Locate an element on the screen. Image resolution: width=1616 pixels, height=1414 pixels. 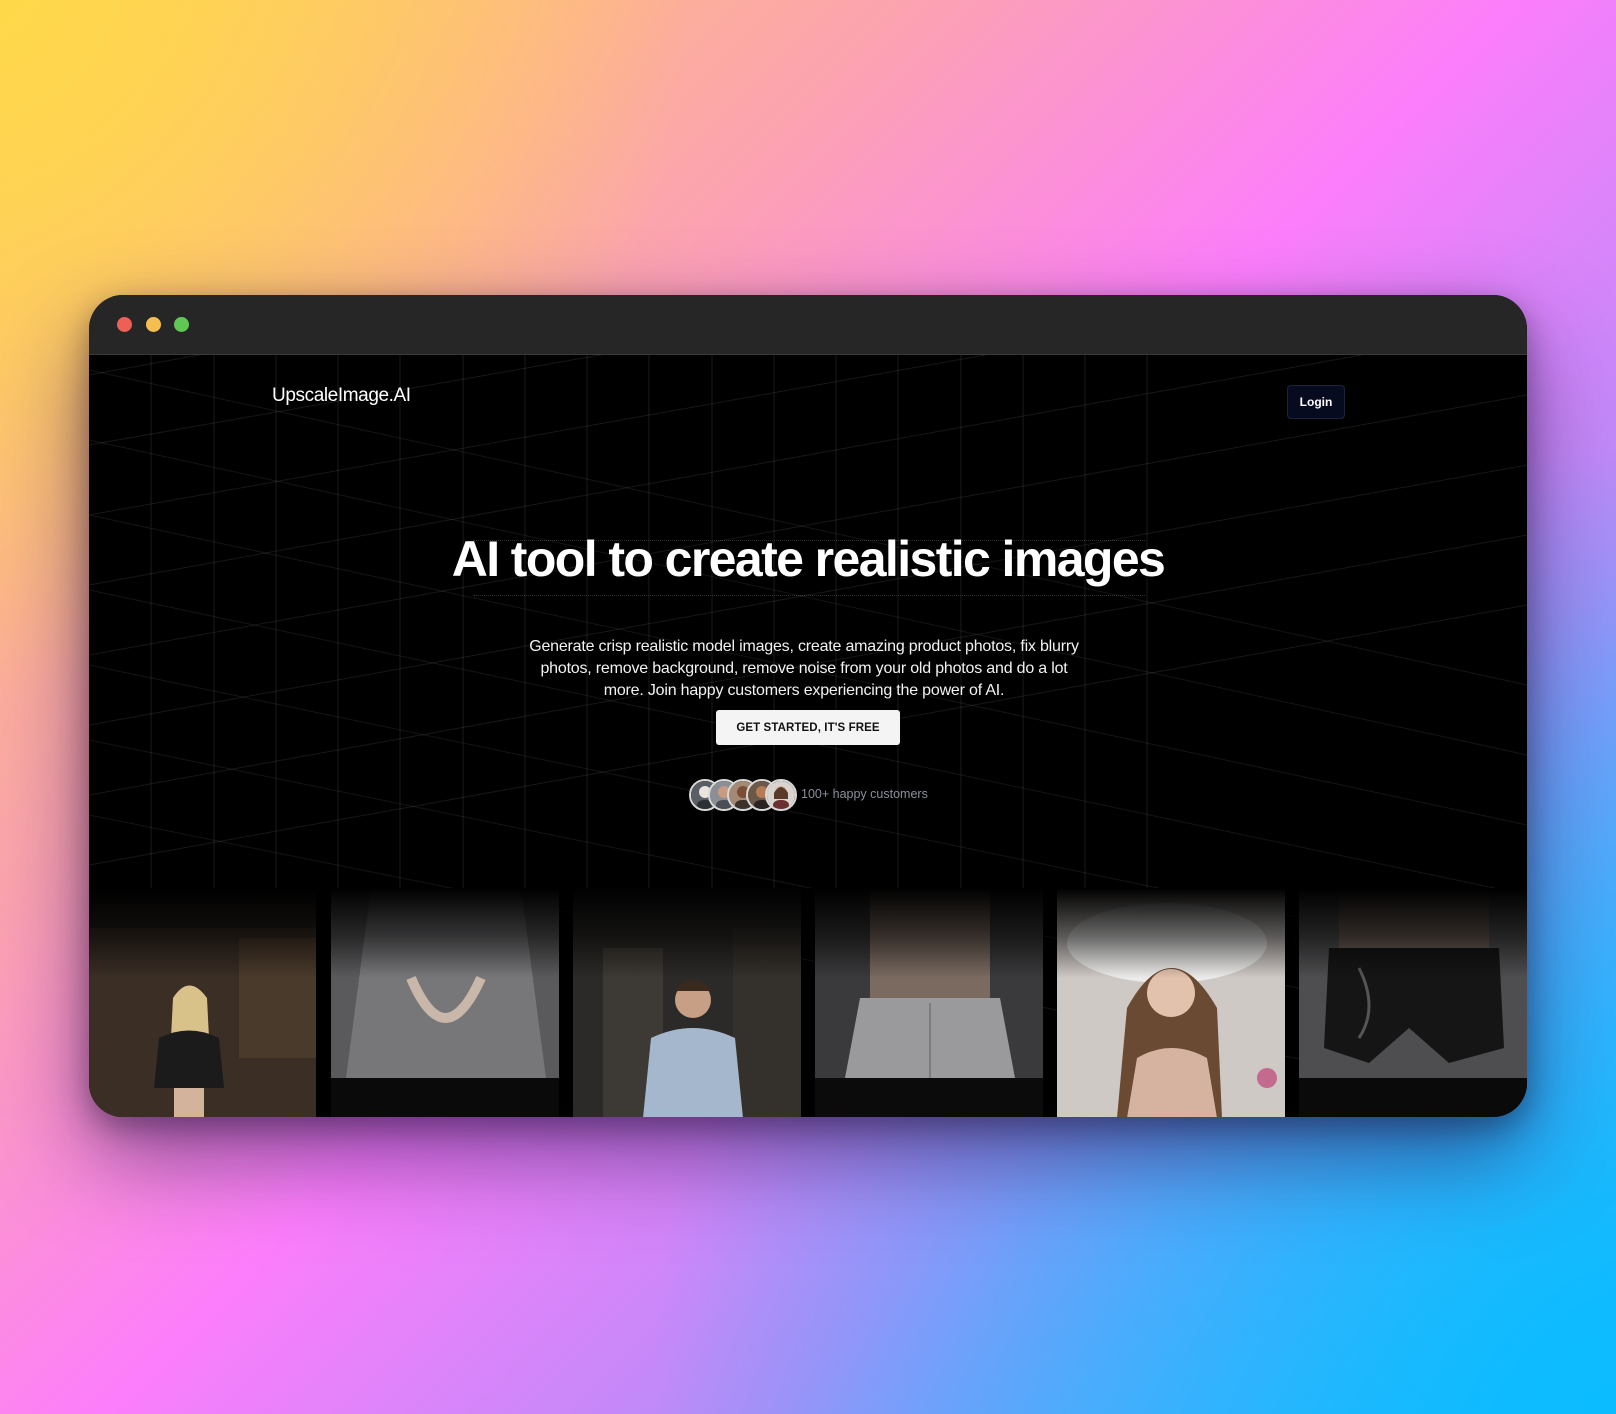
minimize-window-button is located at coordinates (153, 324).